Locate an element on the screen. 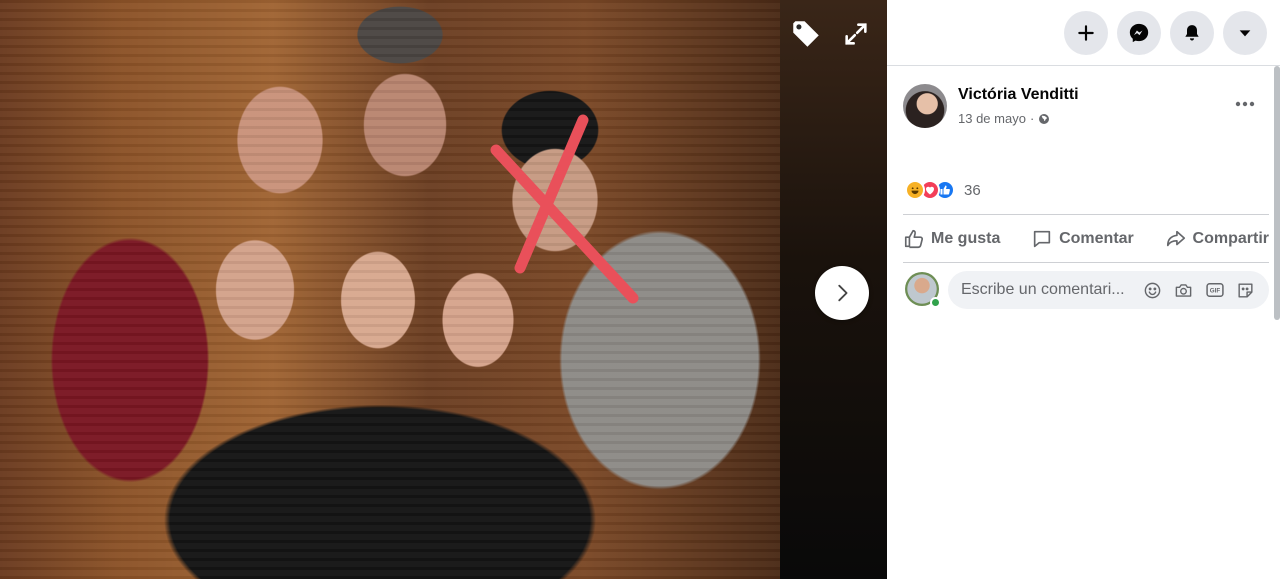 This screenshot has width=1280, height=579. comment-composer: GIF is located at coordinates (1086, 290).